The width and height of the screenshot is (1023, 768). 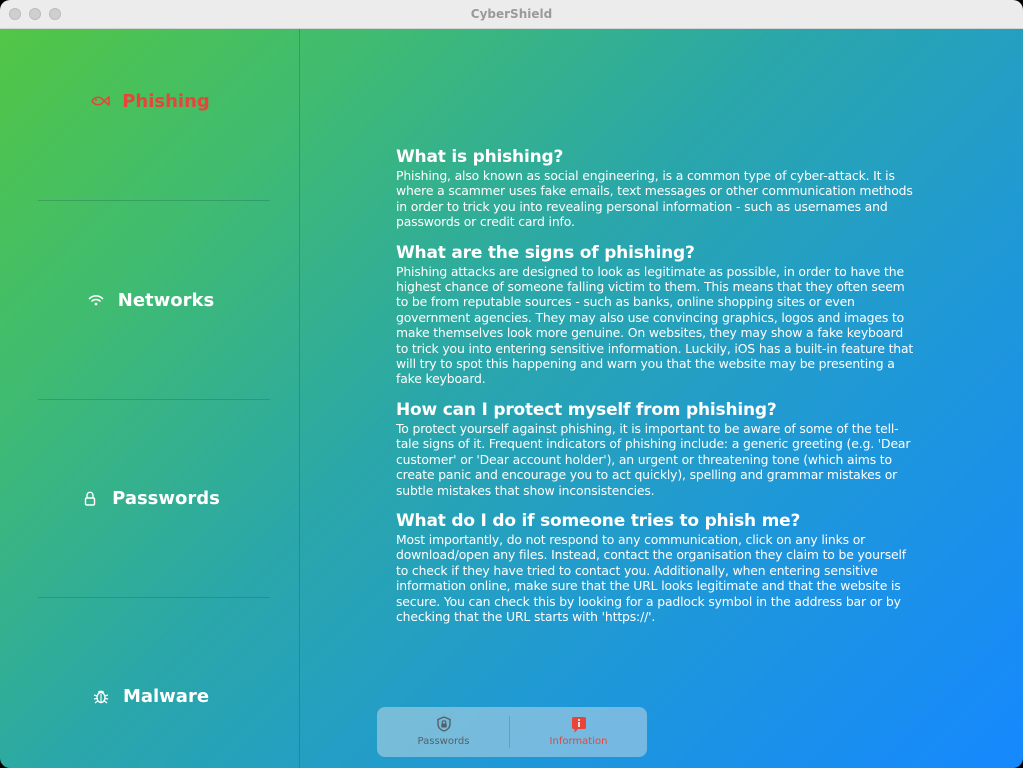 I want to click on sidebar-item-malware: Malware, so click(x=150, y=696).